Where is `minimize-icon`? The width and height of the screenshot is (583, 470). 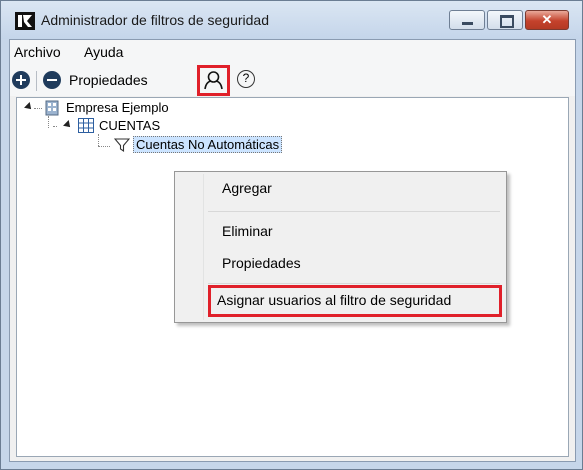
minimize-icon is located at coordinates (467, 23).